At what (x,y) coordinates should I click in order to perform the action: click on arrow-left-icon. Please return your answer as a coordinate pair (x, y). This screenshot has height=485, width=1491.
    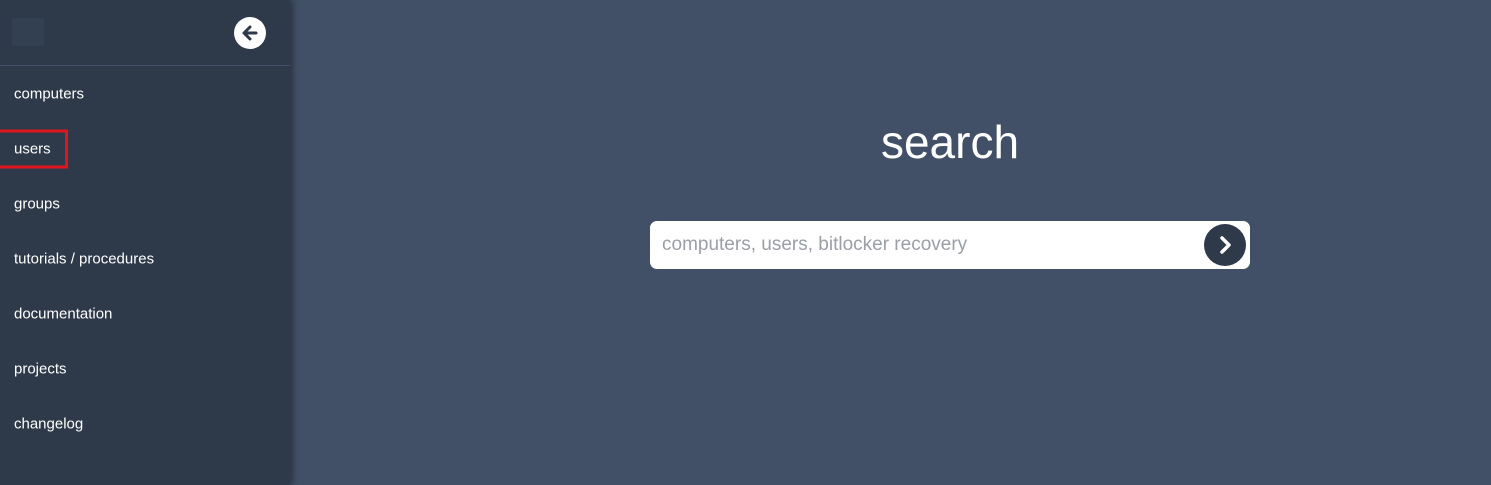
    Looking at the image, I should click on (250, 33).